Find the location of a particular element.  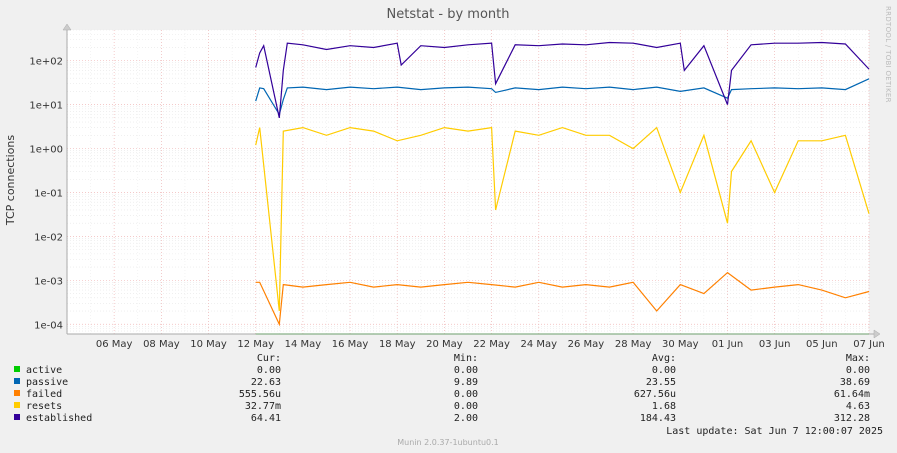

last-update: Last update: Sat Jun 7 12:00:07 2025 is located at coordinates (774, 431).